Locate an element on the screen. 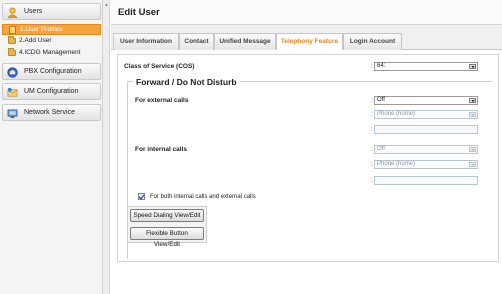  external-number-field is located at coordinates (426, 129).